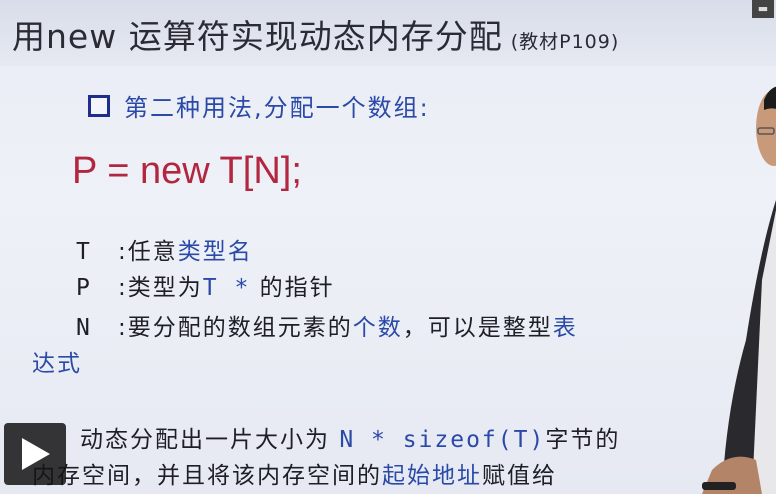 The width and height of the screenshot is (776, 494). Describe the element at coordinates (432, 476) in the screenshot. I see `para2-blue: 起始地址` at that location.